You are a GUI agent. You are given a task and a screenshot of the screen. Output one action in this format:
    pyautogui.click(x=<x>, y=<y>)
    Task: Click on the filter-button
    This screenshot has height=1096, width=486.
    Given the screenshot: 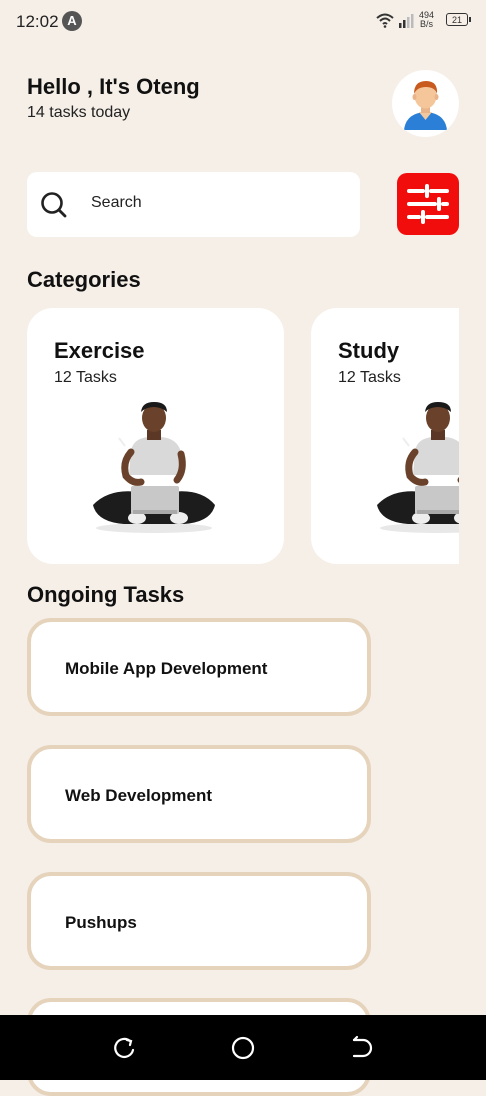 What is the action you would take?
    pyautogui.click(x=428, y=204)
    